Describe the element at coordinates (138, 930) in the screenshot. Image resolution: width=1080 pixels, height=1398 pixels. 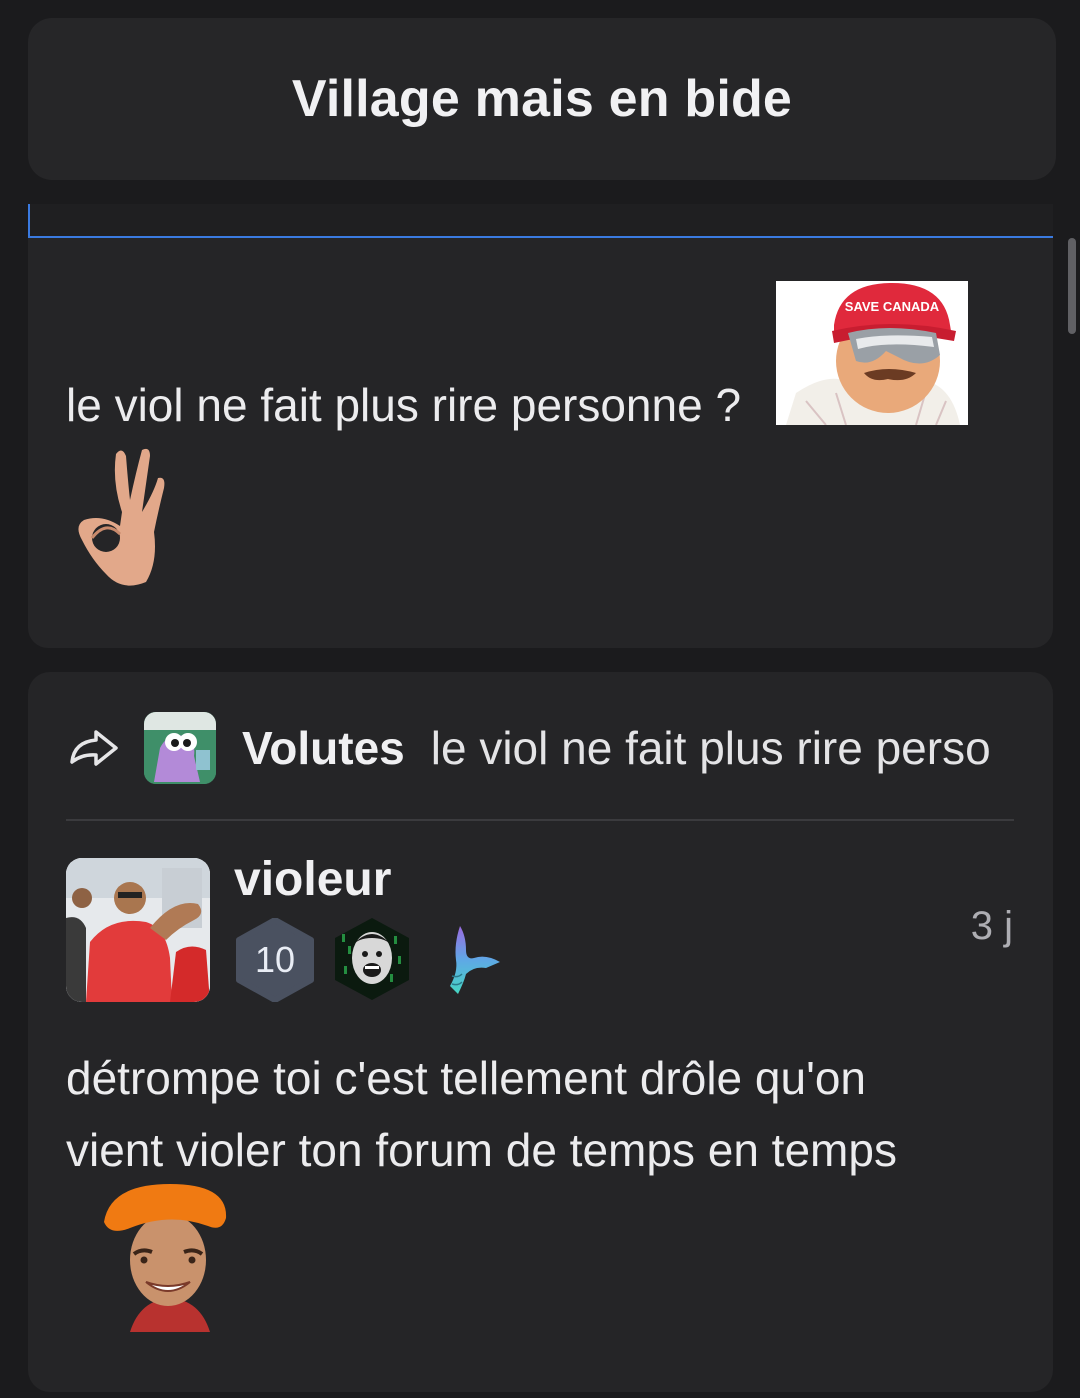
I see `user-avatar` at that location.